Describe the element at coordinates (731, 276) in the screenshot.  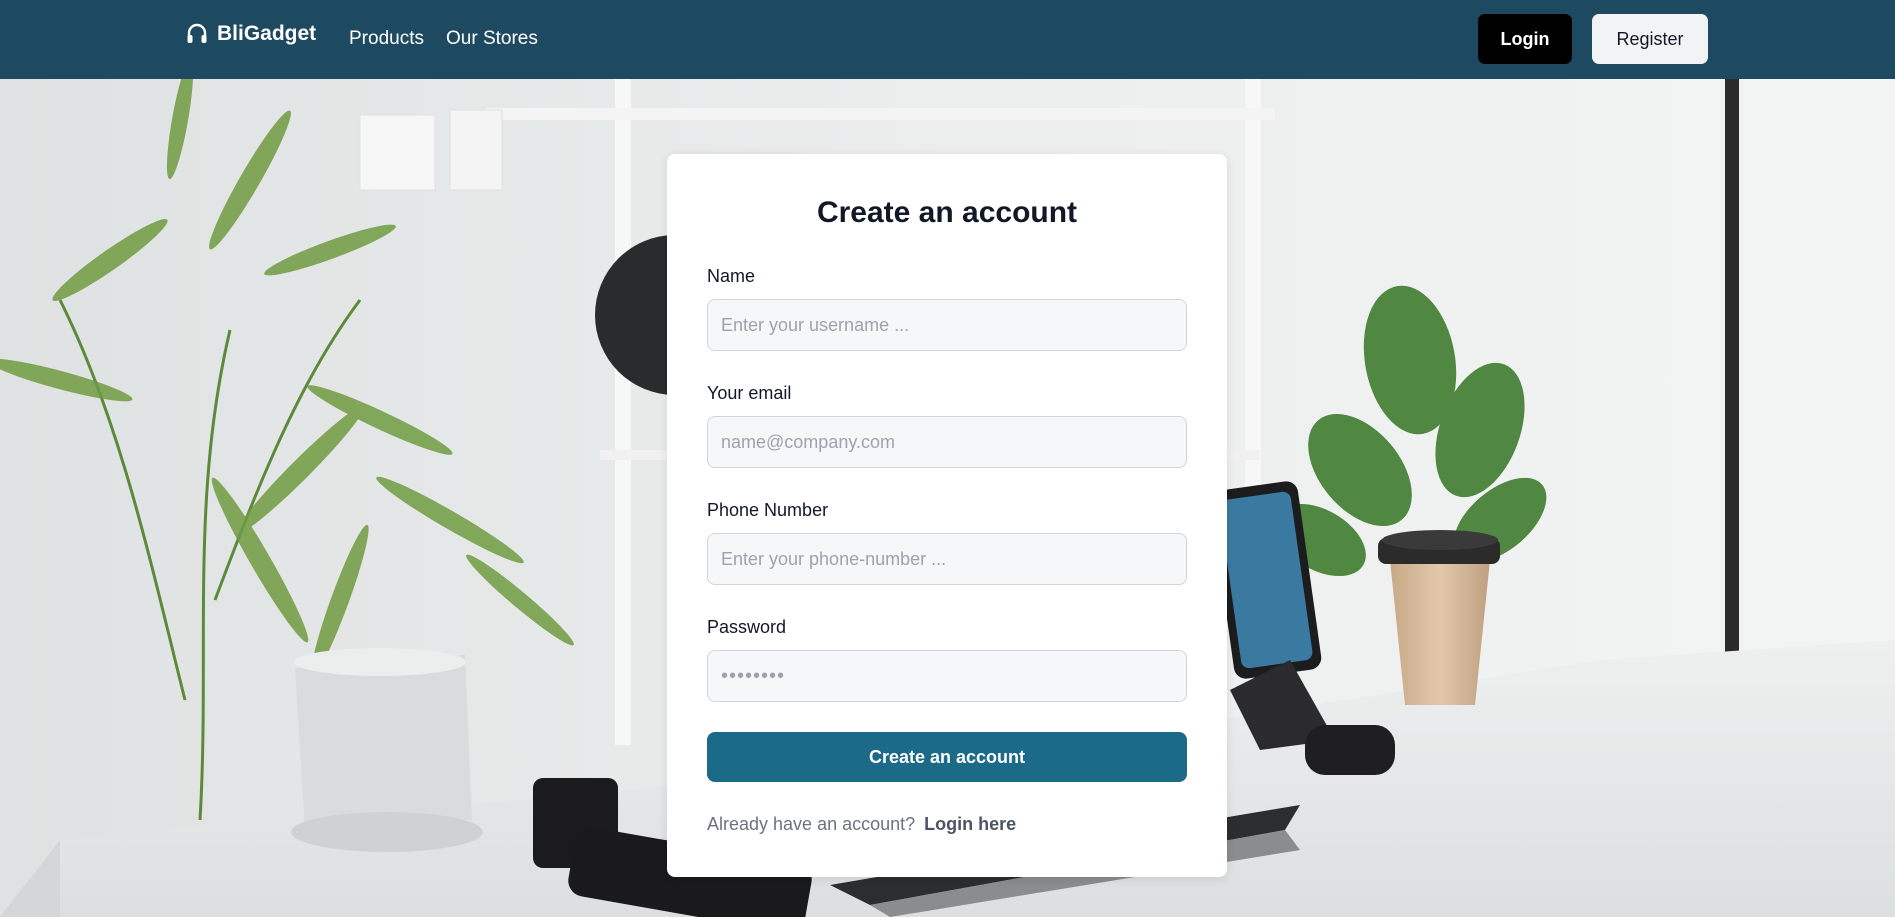
I see `name-label: Name` at that location.